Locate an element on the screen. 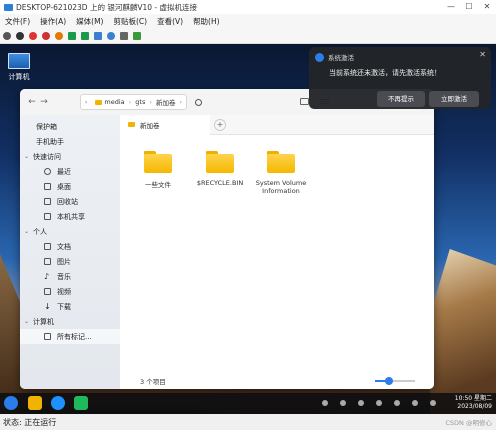  desktop-icon-computer: 计算机 is located at coordinates (19, 67).